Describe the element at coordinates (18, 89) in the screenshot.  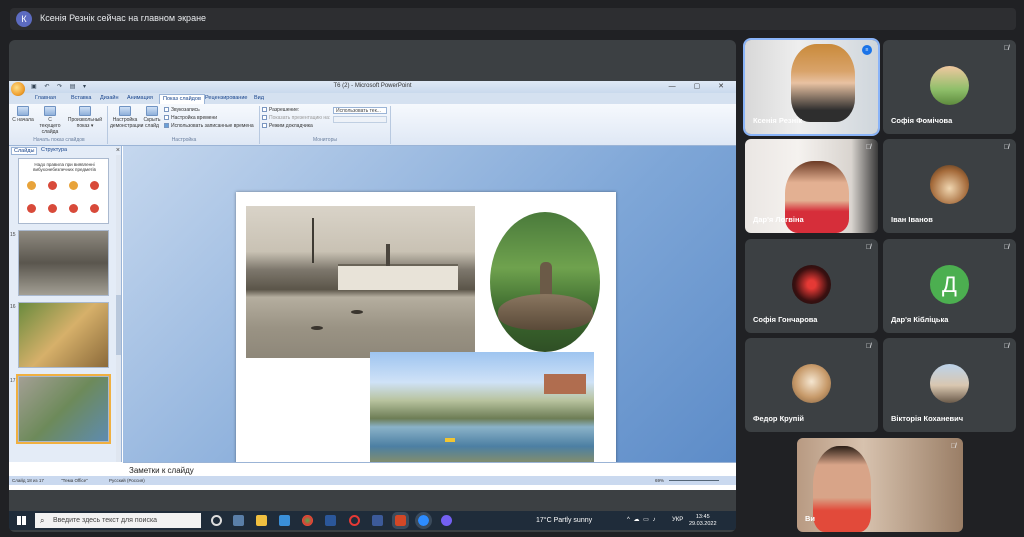
I see `office-button-icon` at that location.